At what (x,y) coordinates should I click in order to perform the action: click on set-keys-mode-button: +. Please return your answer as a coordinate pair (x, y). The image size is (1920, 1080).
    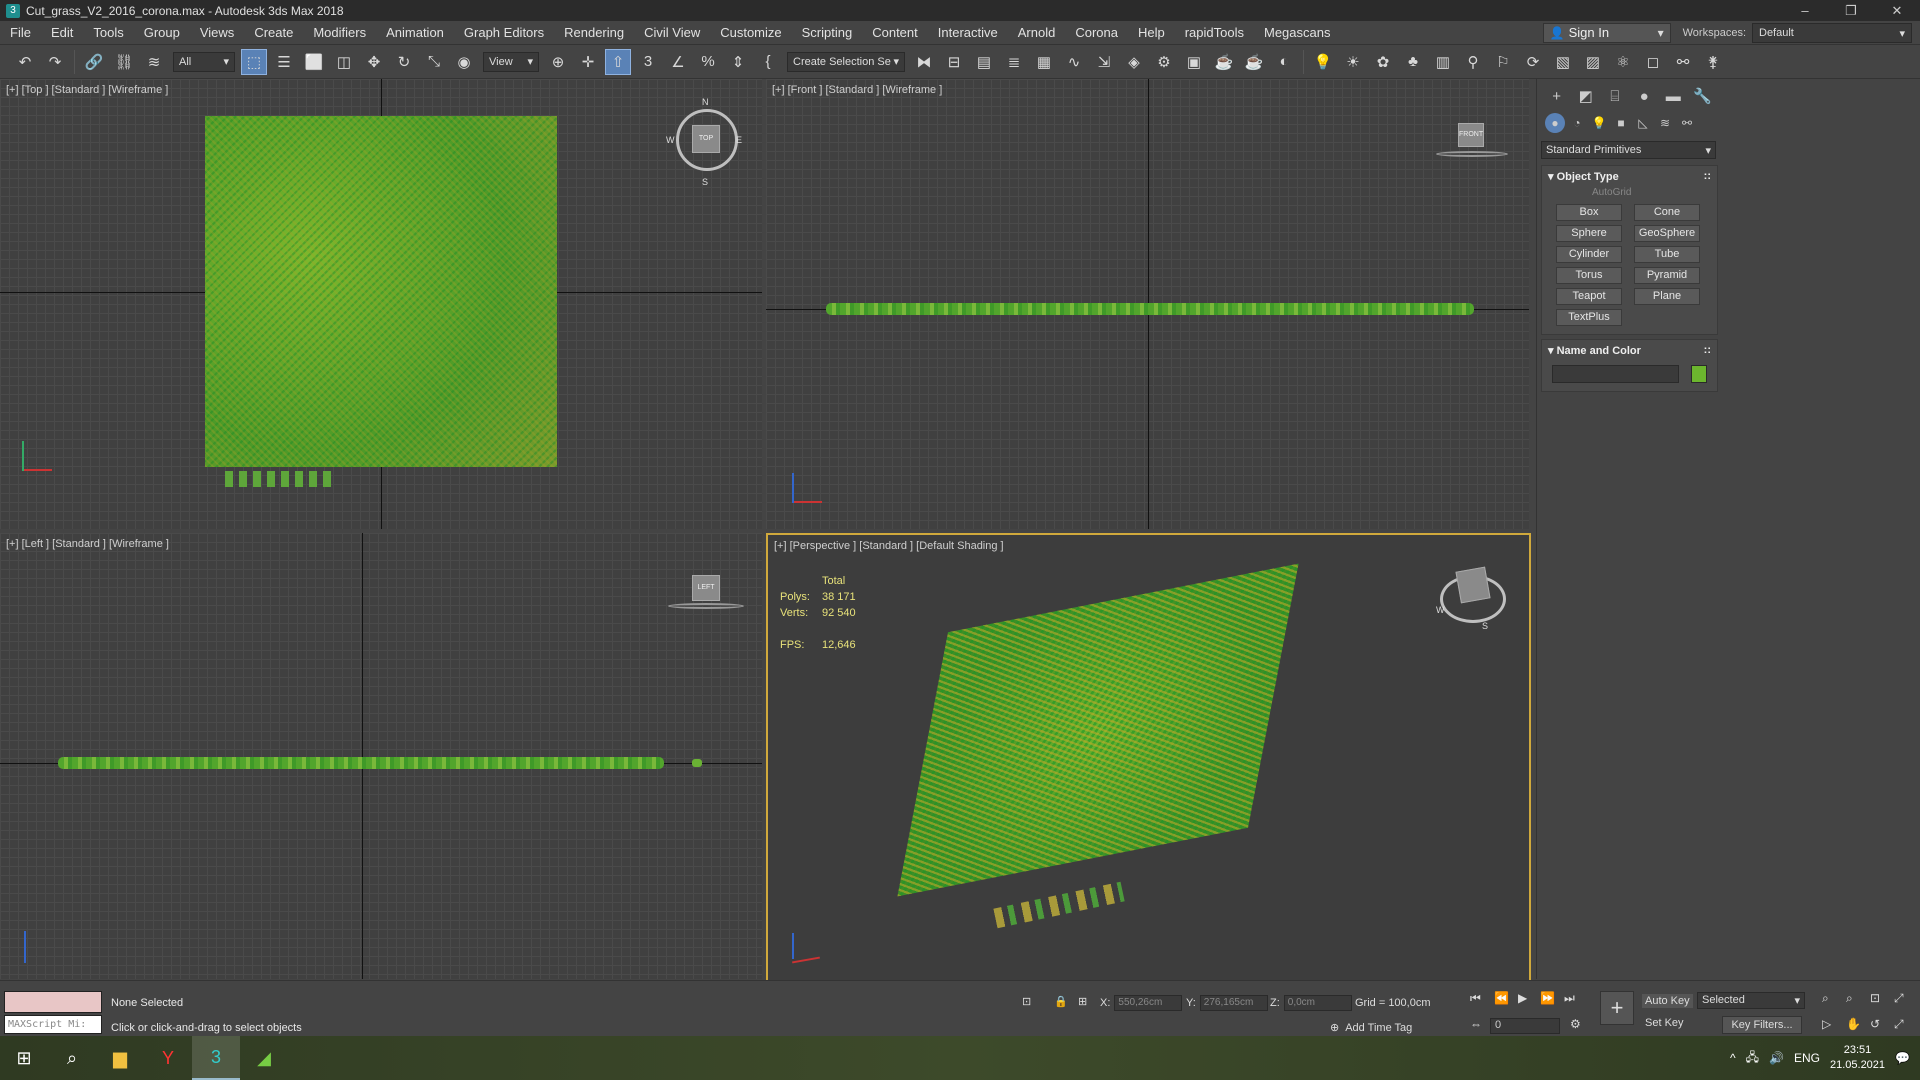
    Looking at the image, I should click on (1617, 1008).